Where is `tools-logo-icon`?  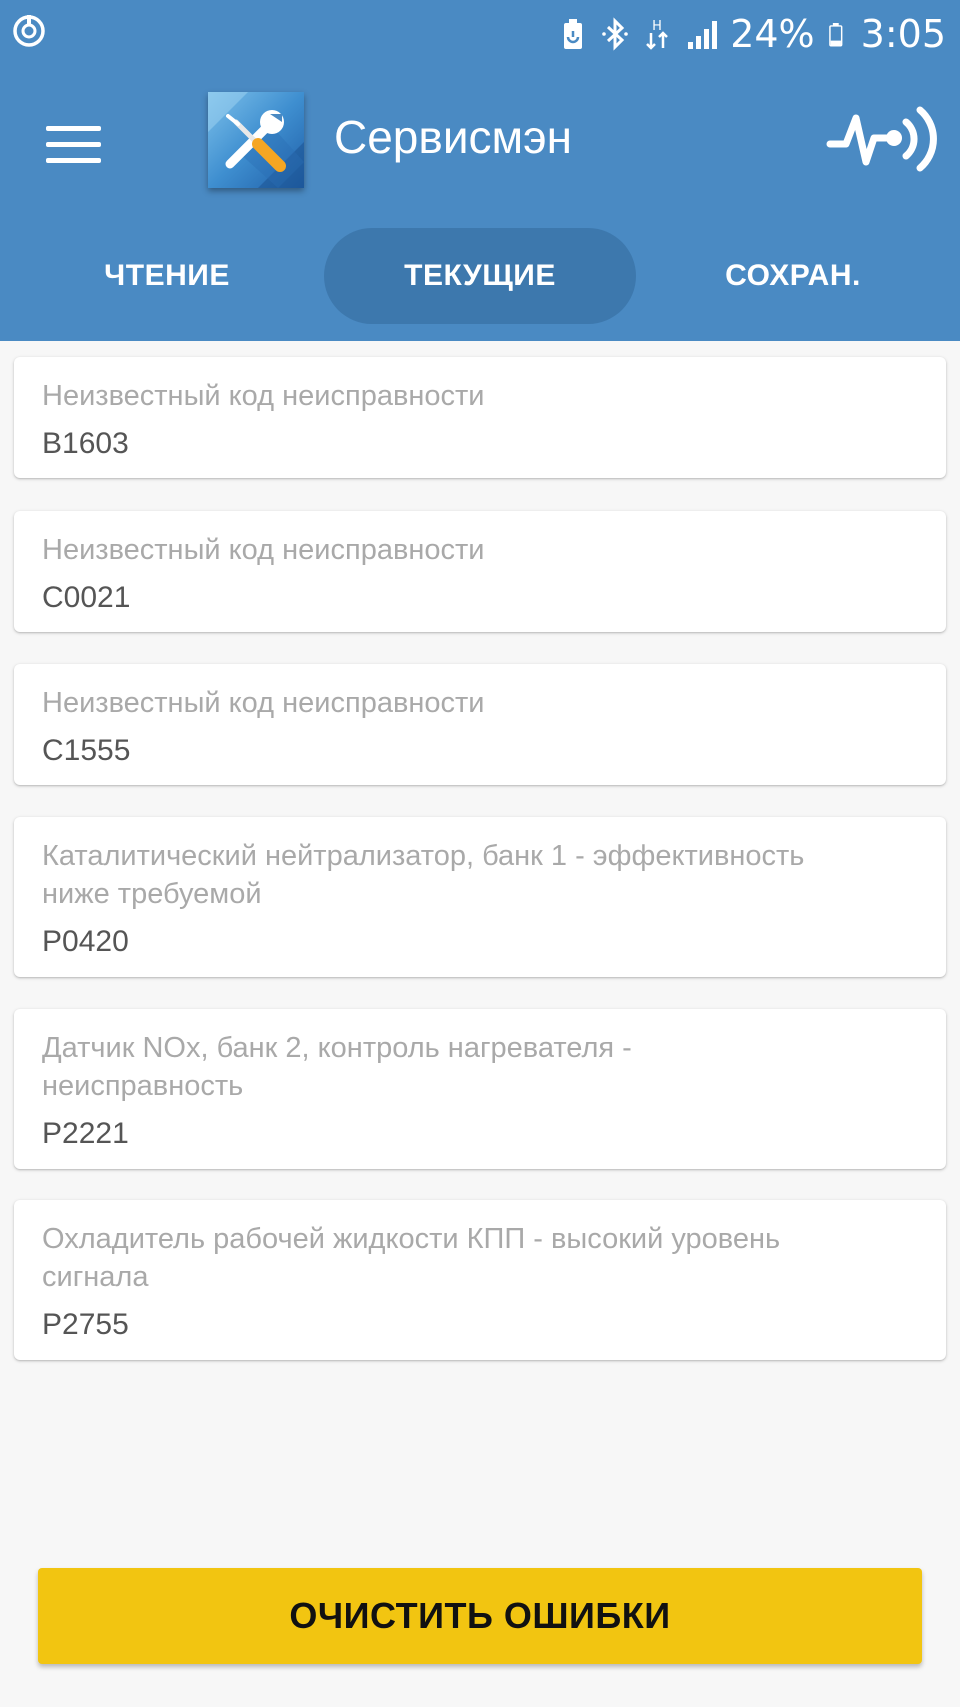
tools-logo-icon is located at coordinates (256, 140).